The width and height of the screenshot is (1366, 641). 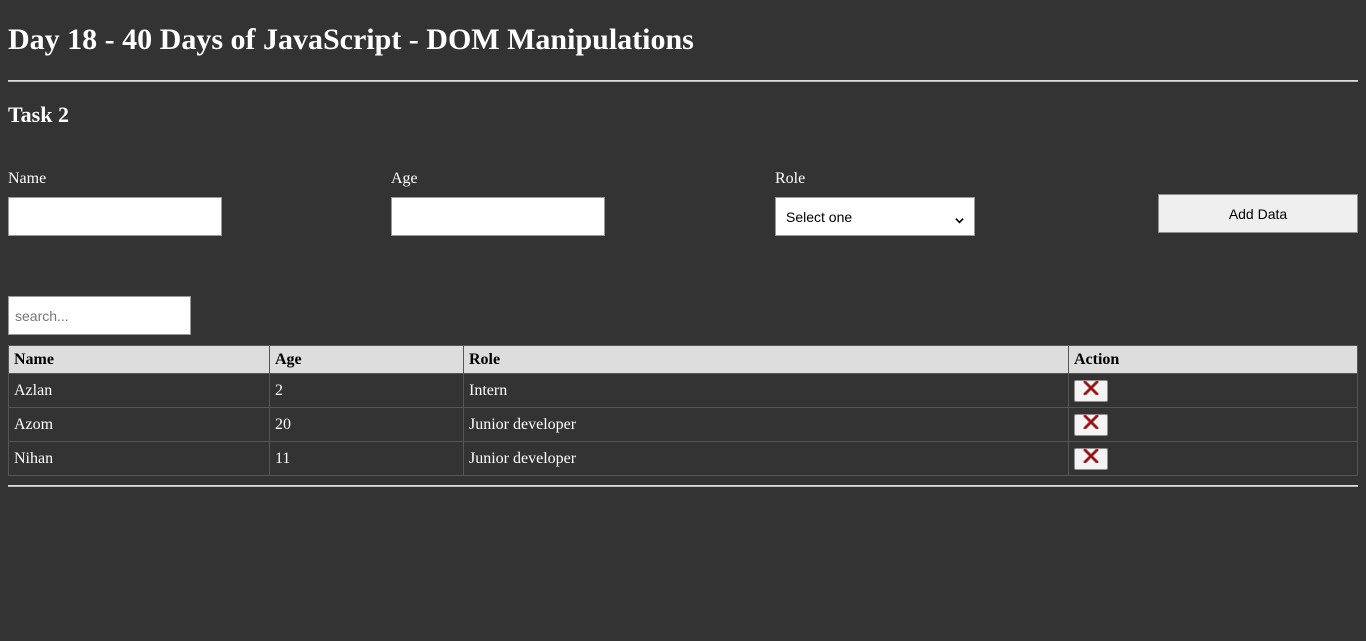 What do you see at coordinates (404, 178) in the screenshot?
I see `age-label: Age` at bounding box center [404, 178].